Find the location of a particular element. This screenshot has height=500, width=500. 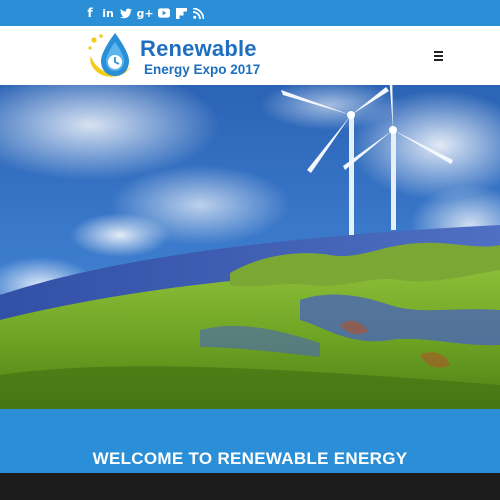

site-header: Renewable Energy Expo 2017 is located at coordinates (250, 55).